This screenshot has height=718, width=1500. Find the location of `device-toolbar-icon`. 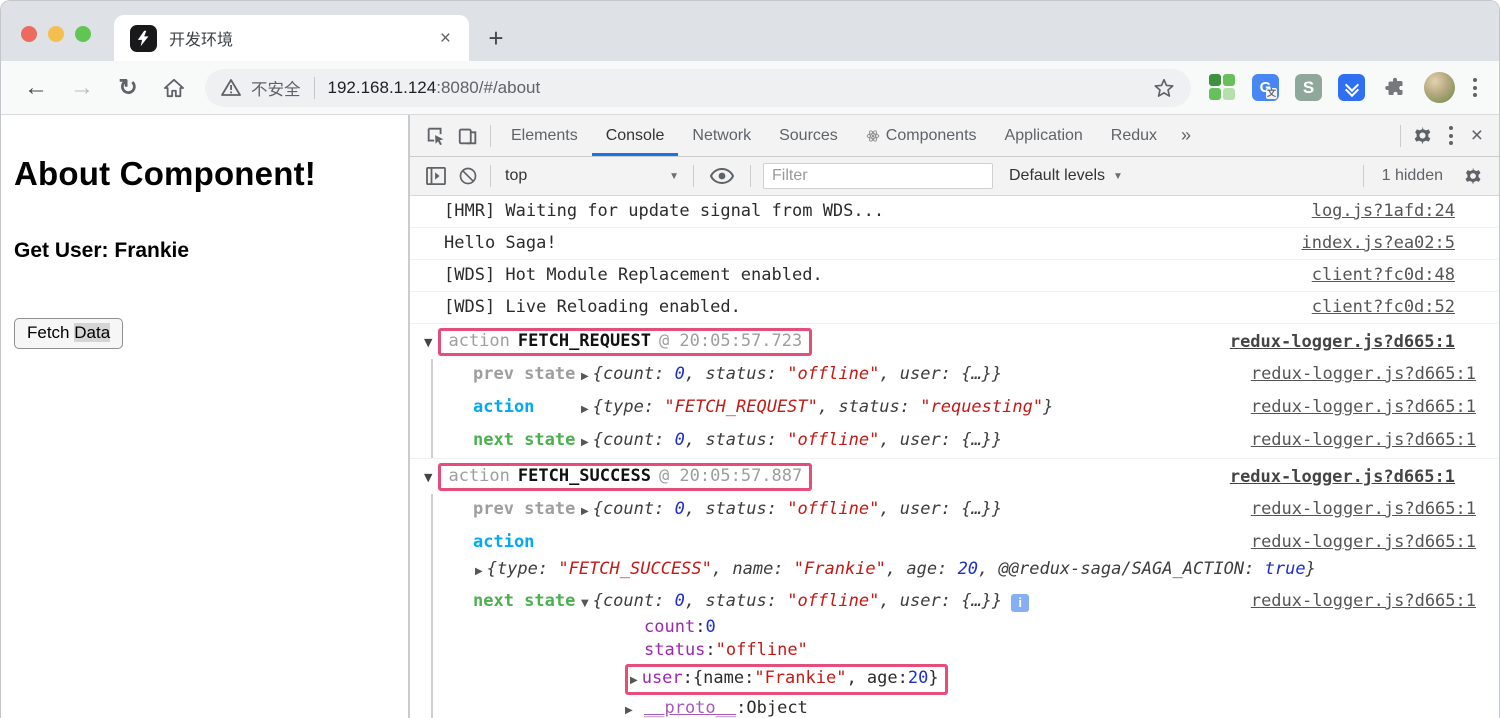

device-toolbar-icon is located at coordinates (468, 136).